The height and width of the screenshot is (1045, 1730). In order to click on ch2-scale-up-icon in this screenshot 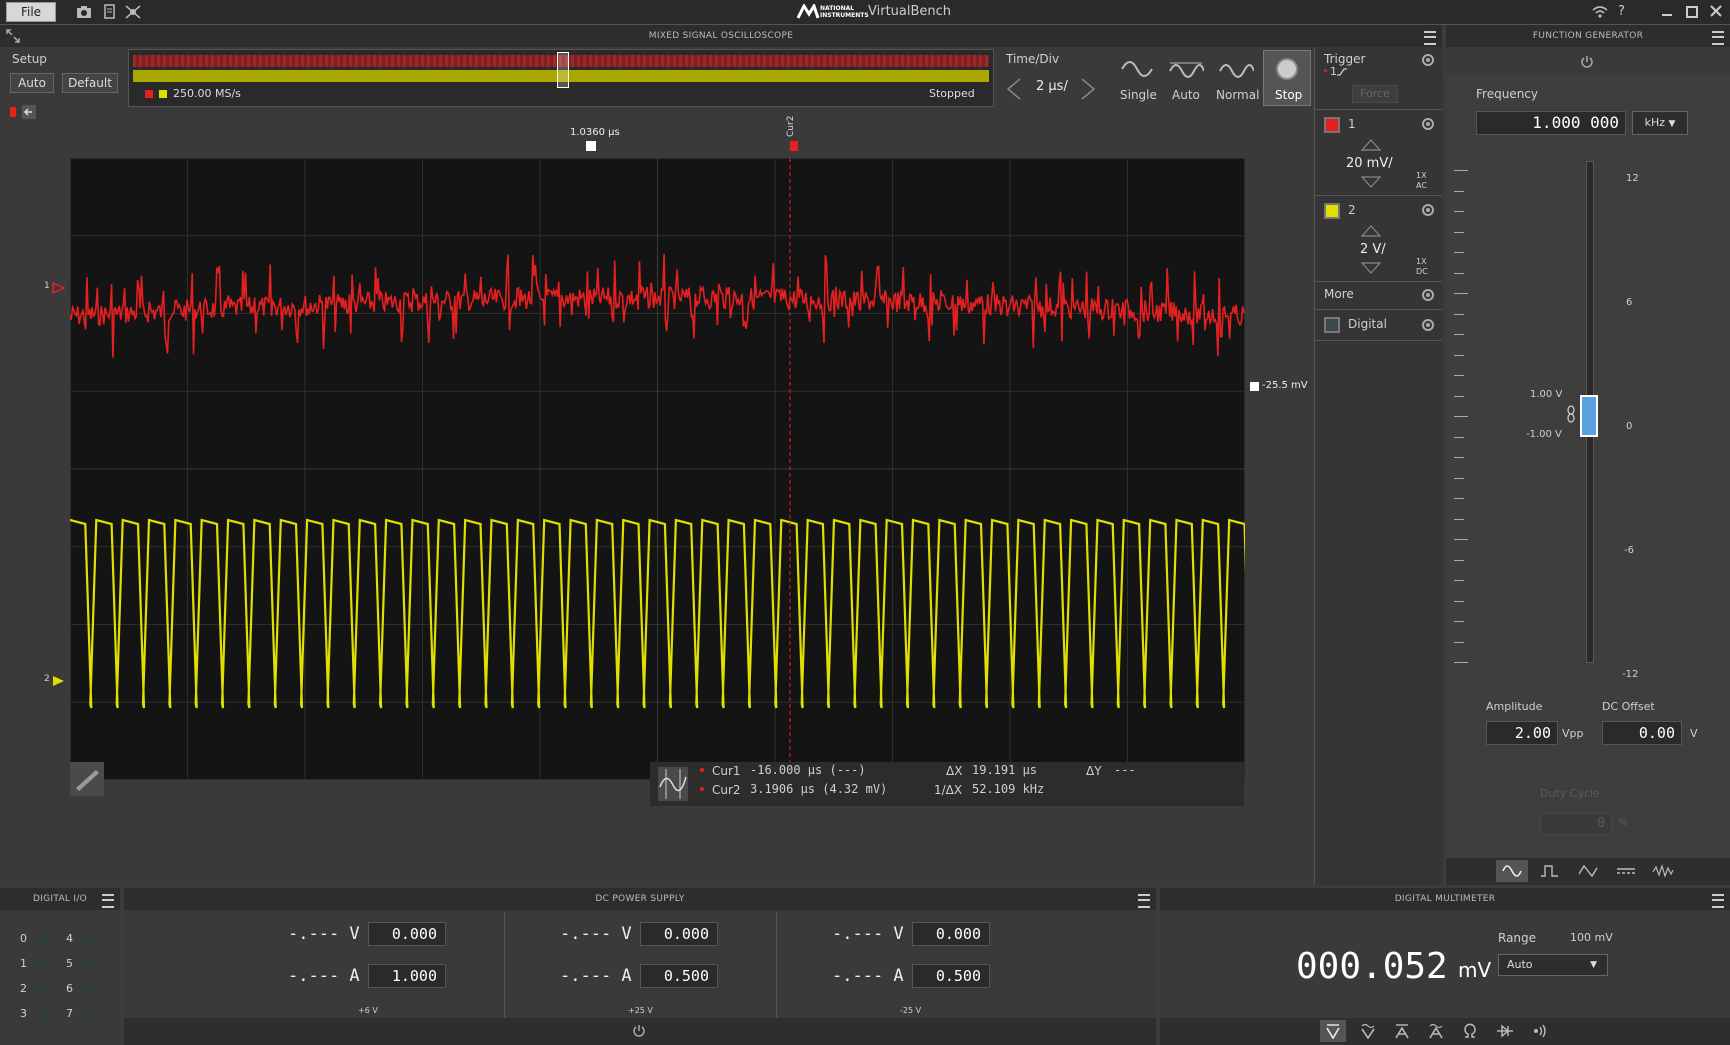, I will do `click(1371, 231)`.